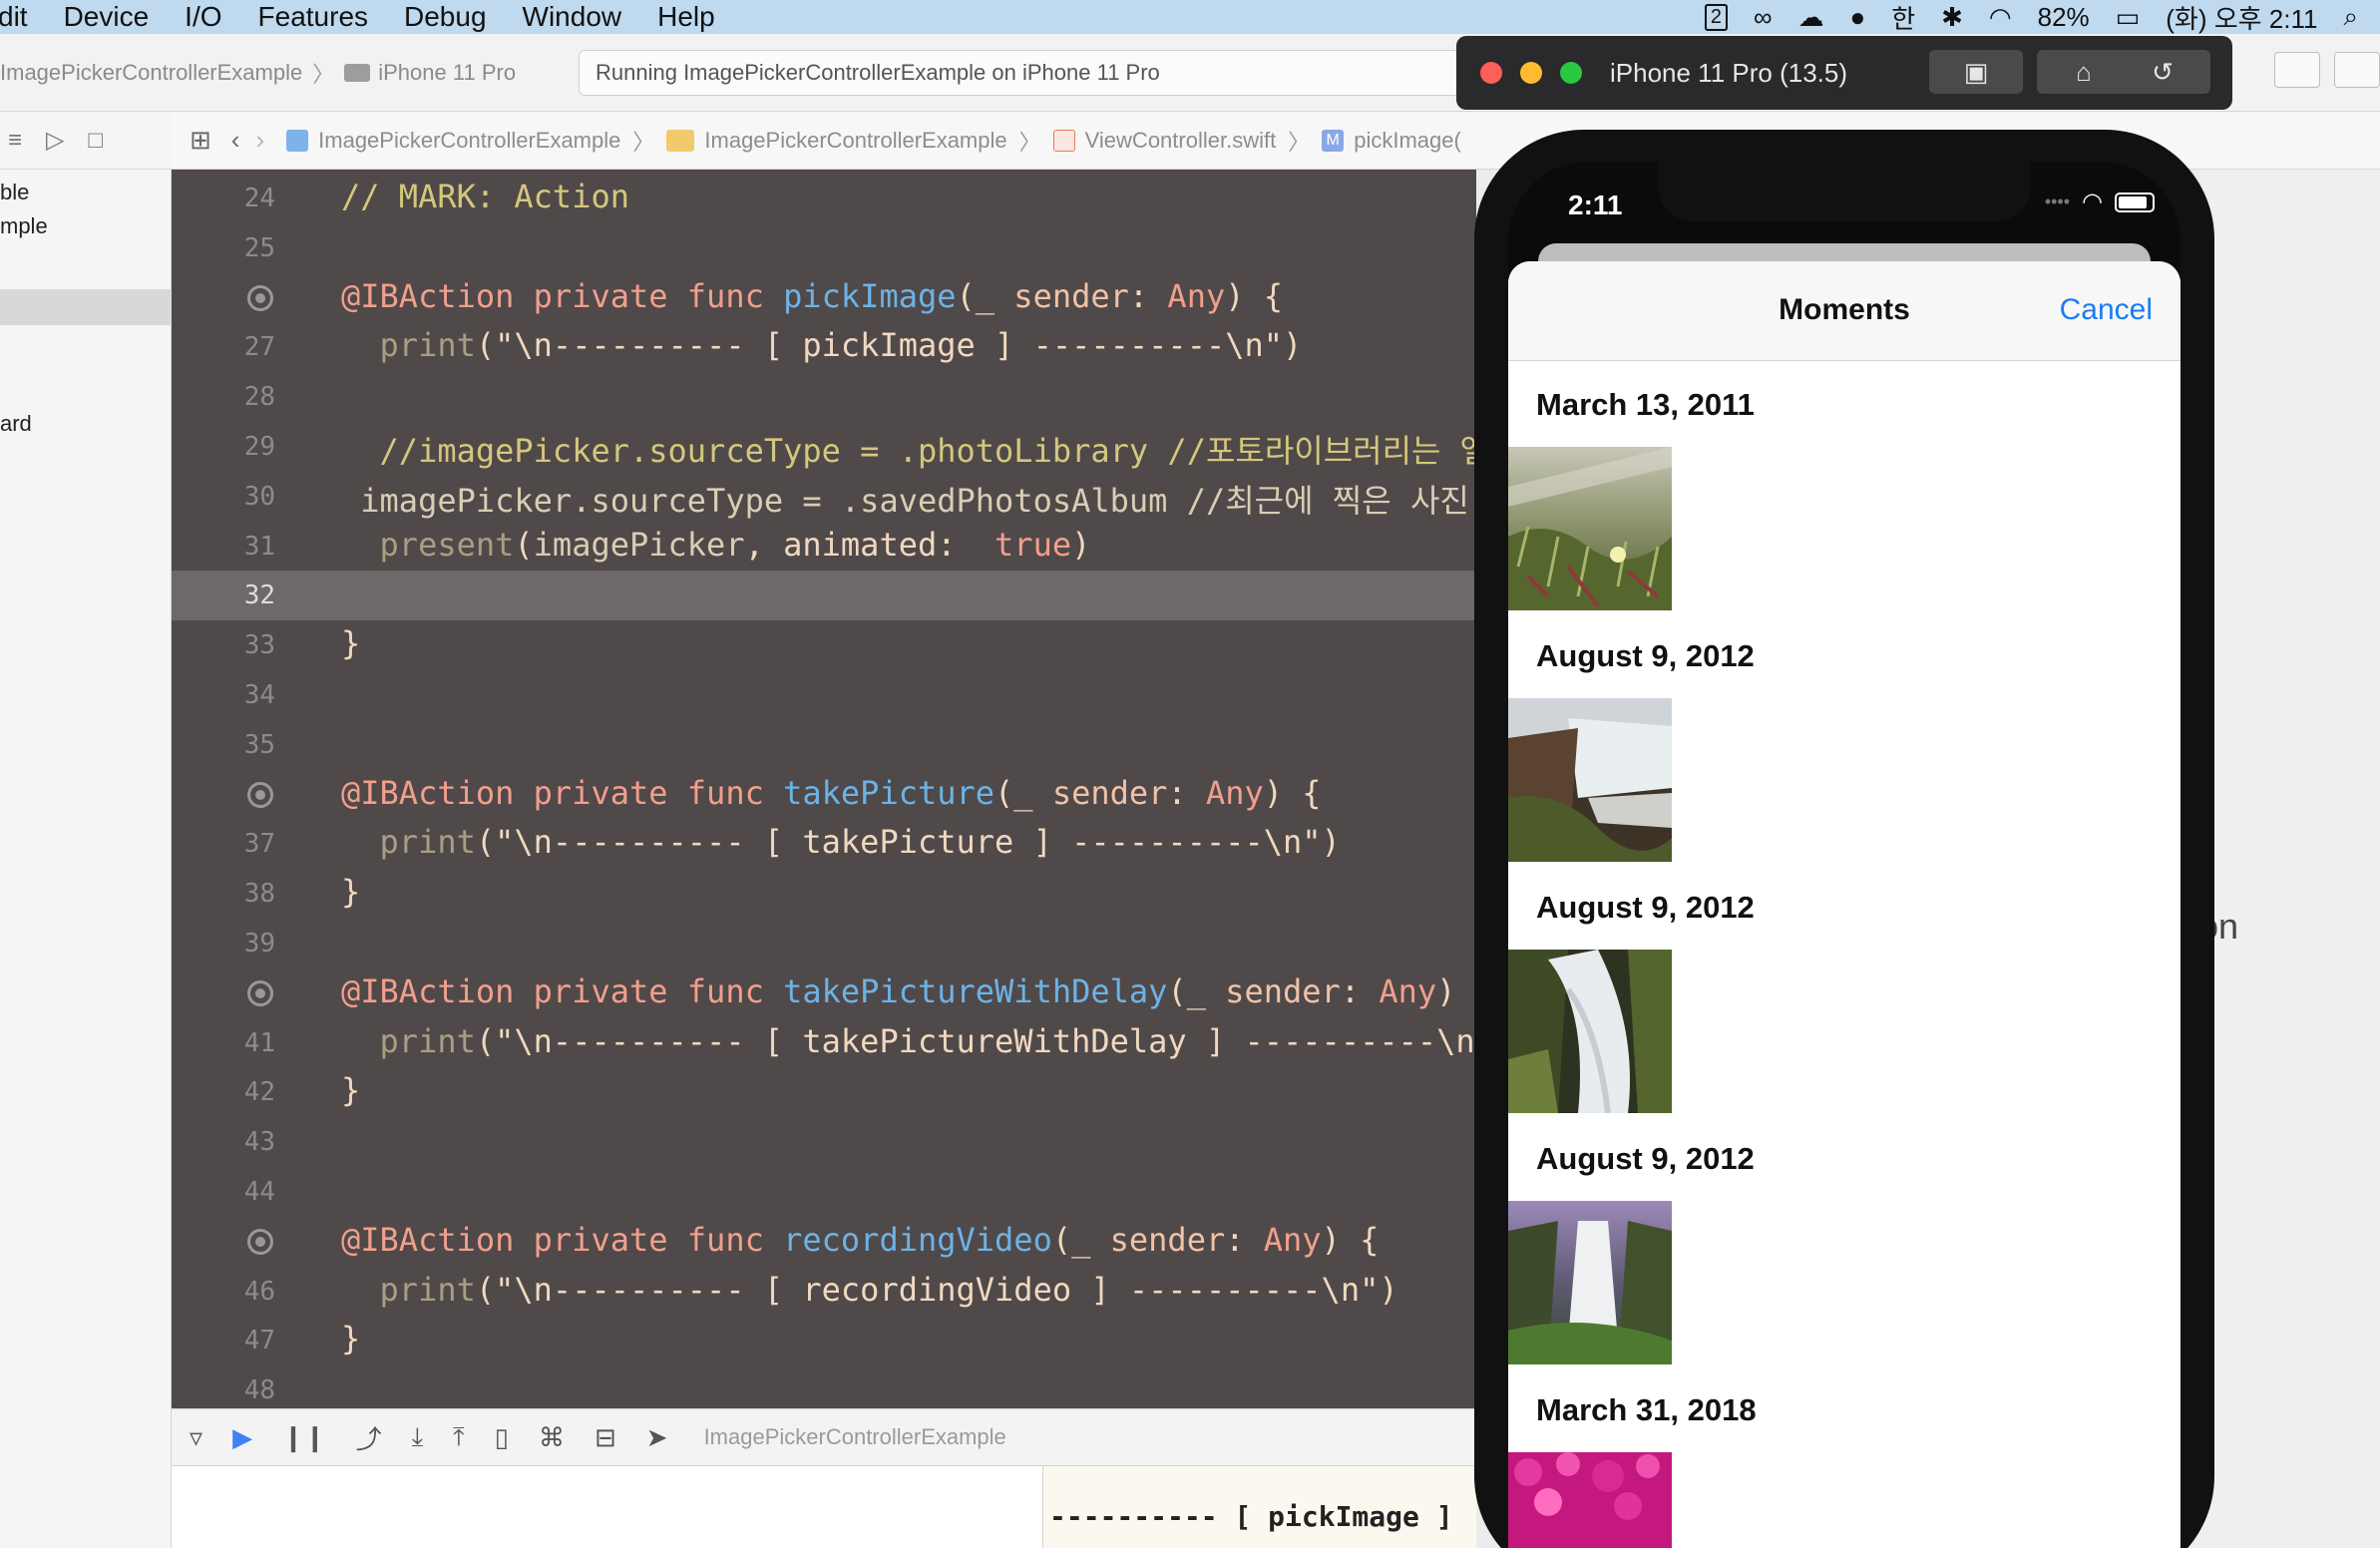 This screenshot has width=2380, height=1548. I want to click on navigator-item: ard, so click(16, 424).